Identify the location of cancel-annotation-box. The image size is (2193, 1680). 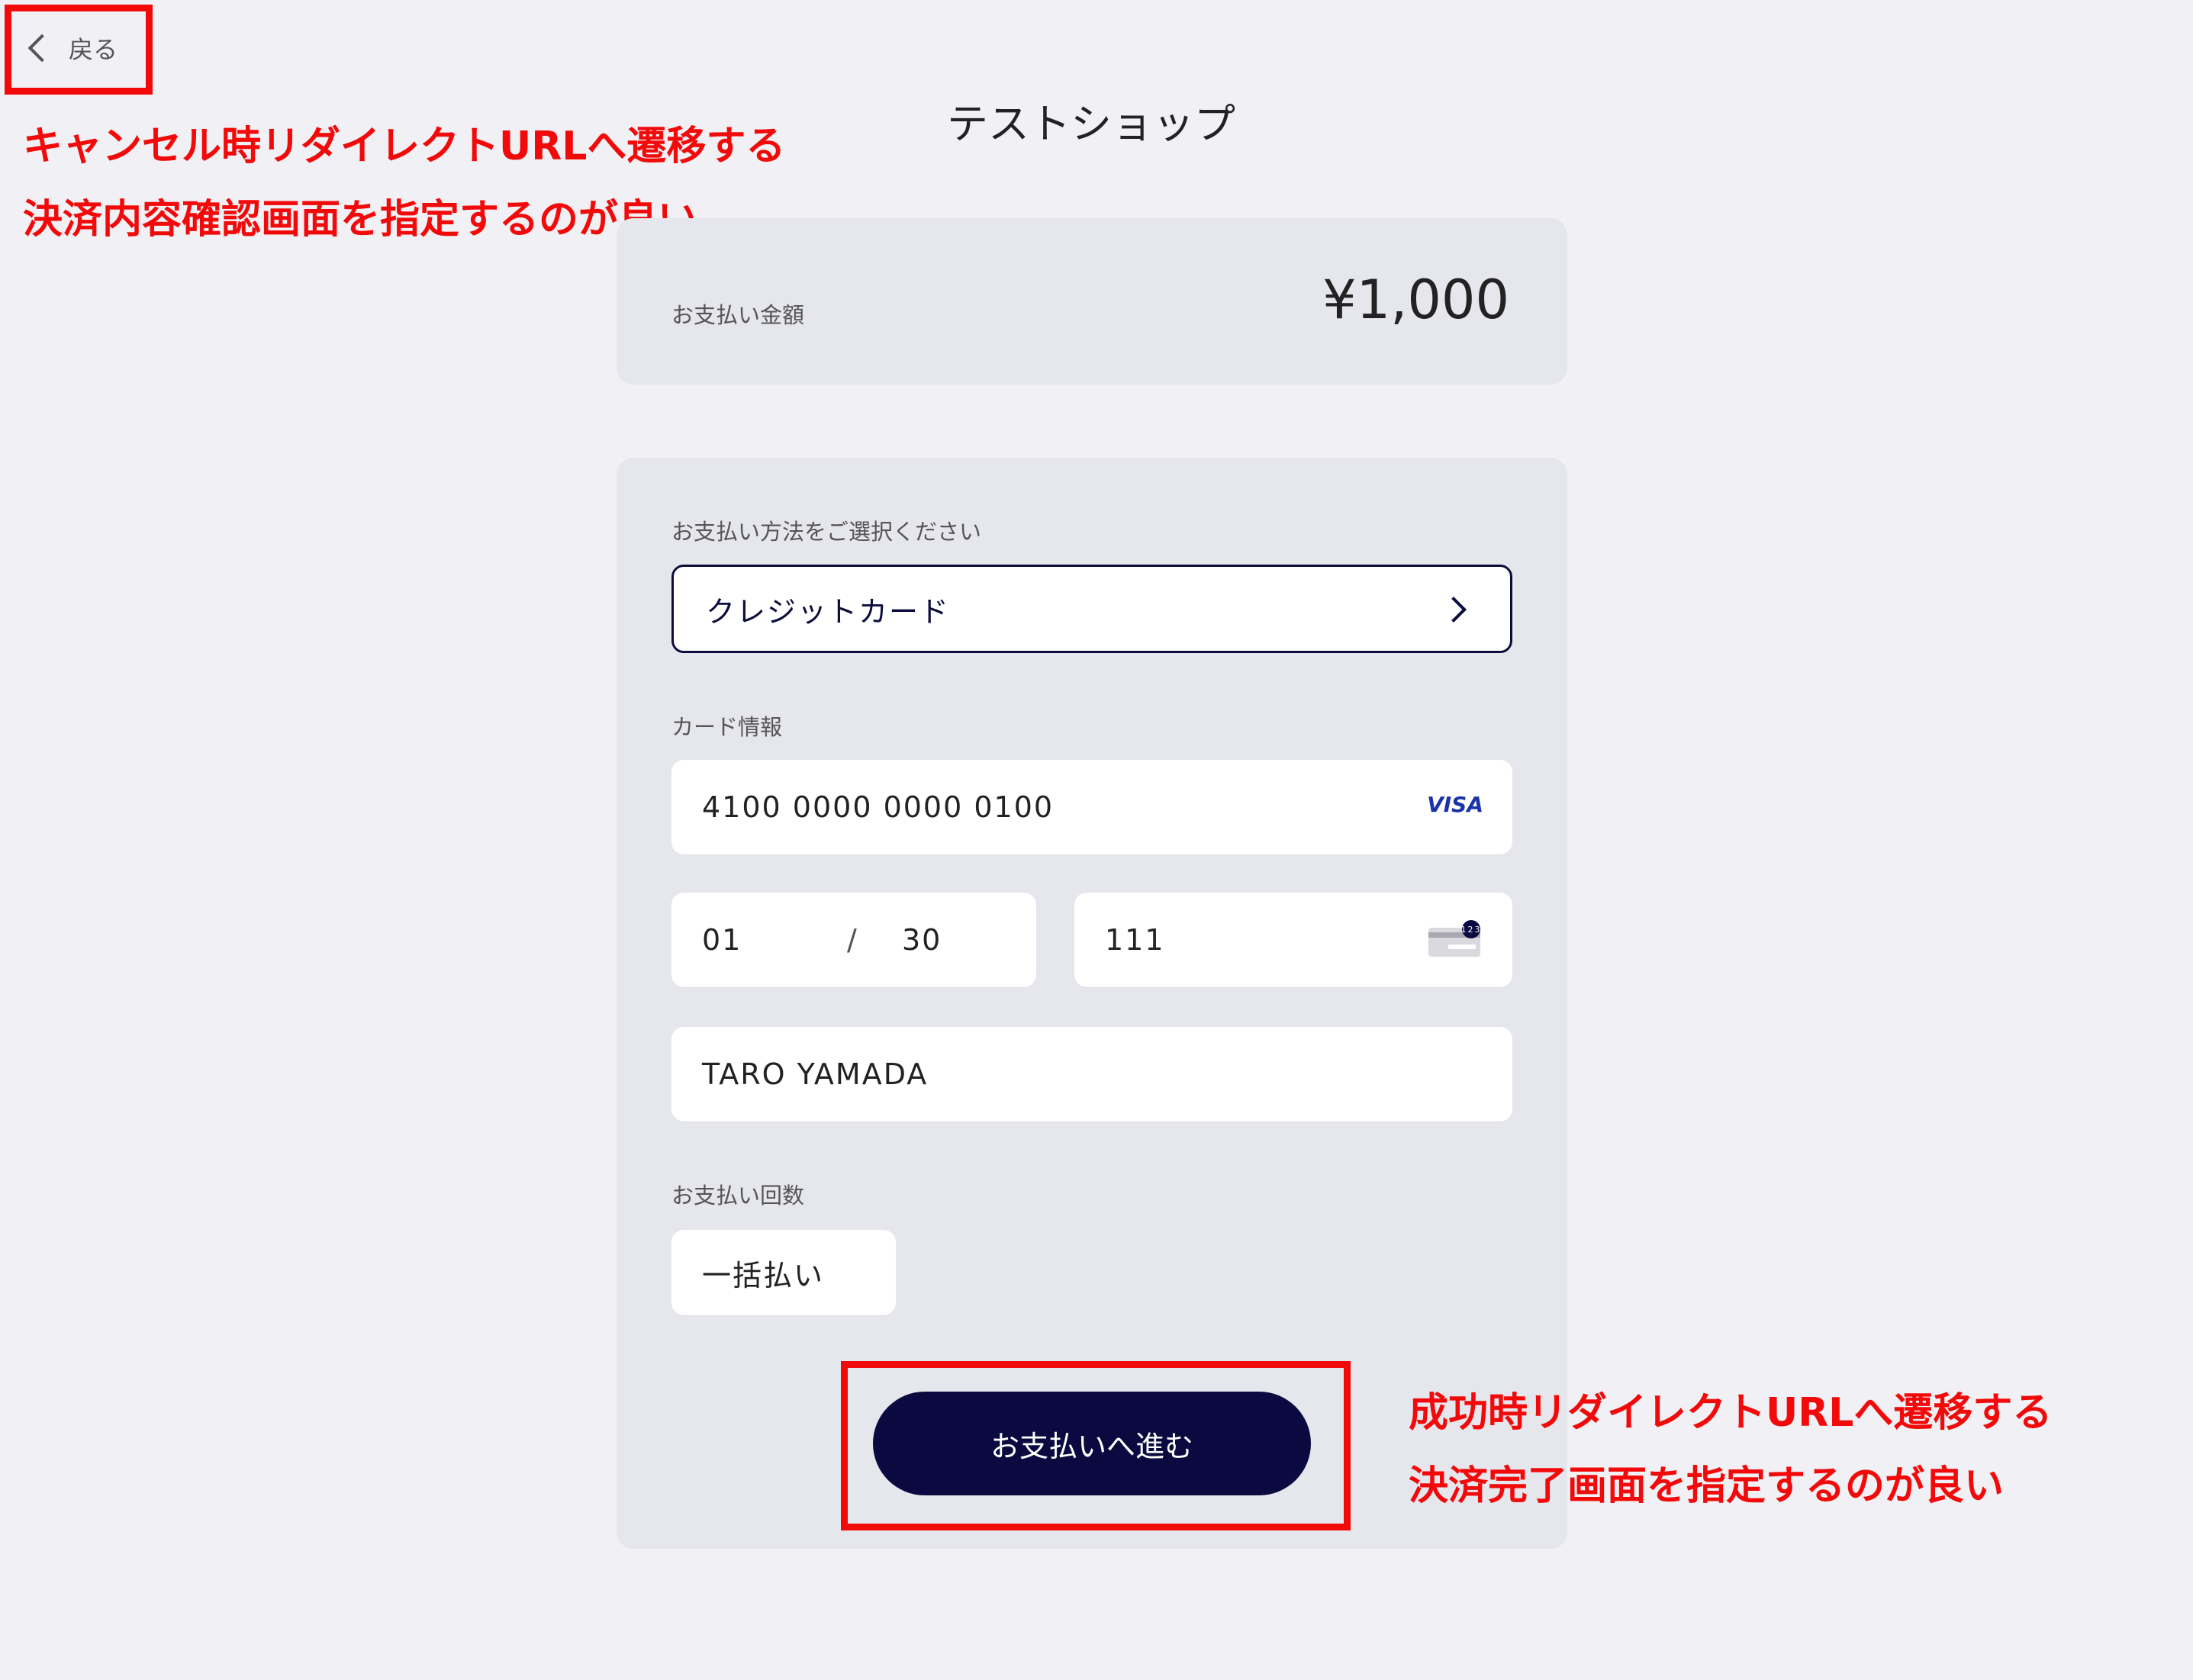
(79, 50).